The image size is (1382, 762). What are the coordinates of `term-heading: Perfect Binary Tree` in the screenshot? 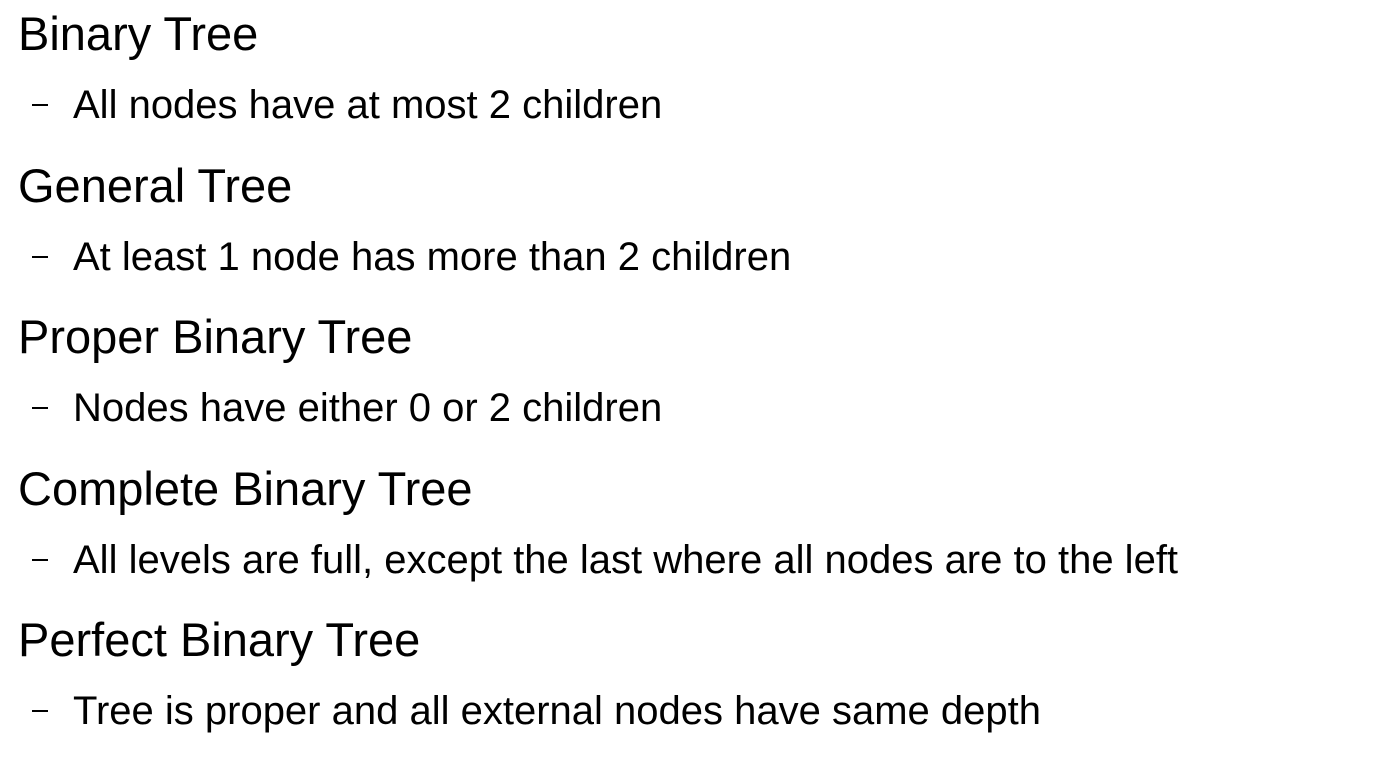 It's located at (219, 639).